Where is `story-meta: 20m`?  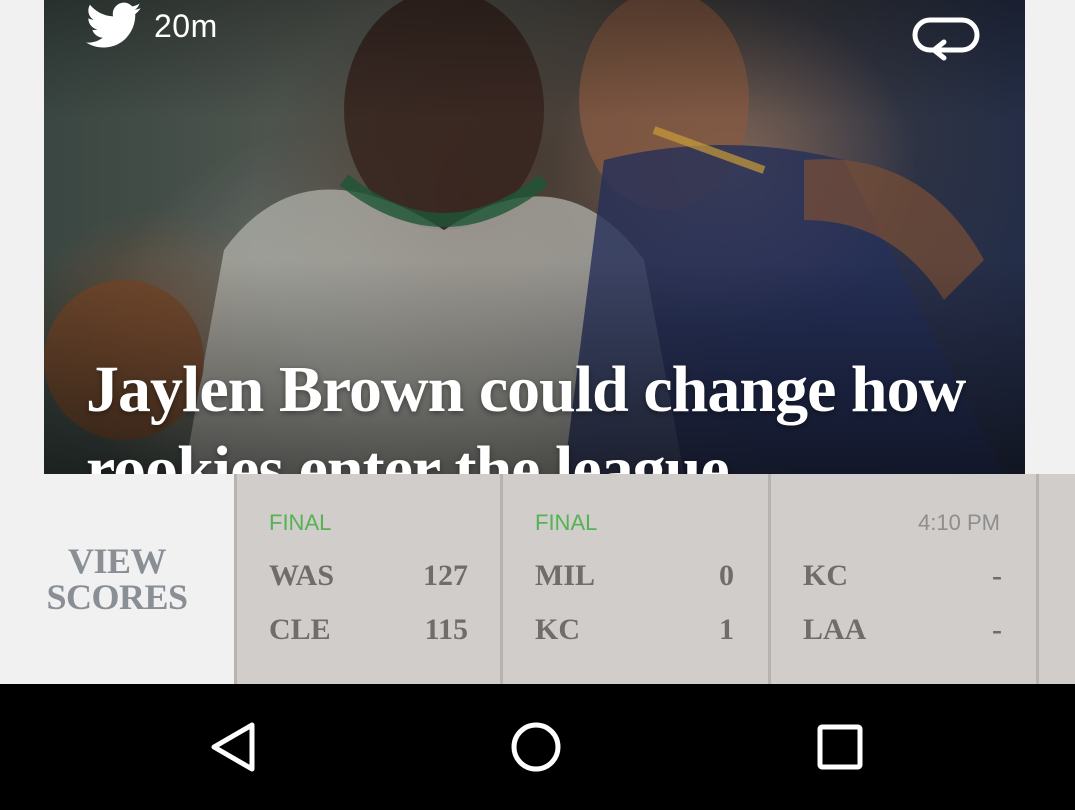 story-meta: 20m is located at coordinates (152, 26).